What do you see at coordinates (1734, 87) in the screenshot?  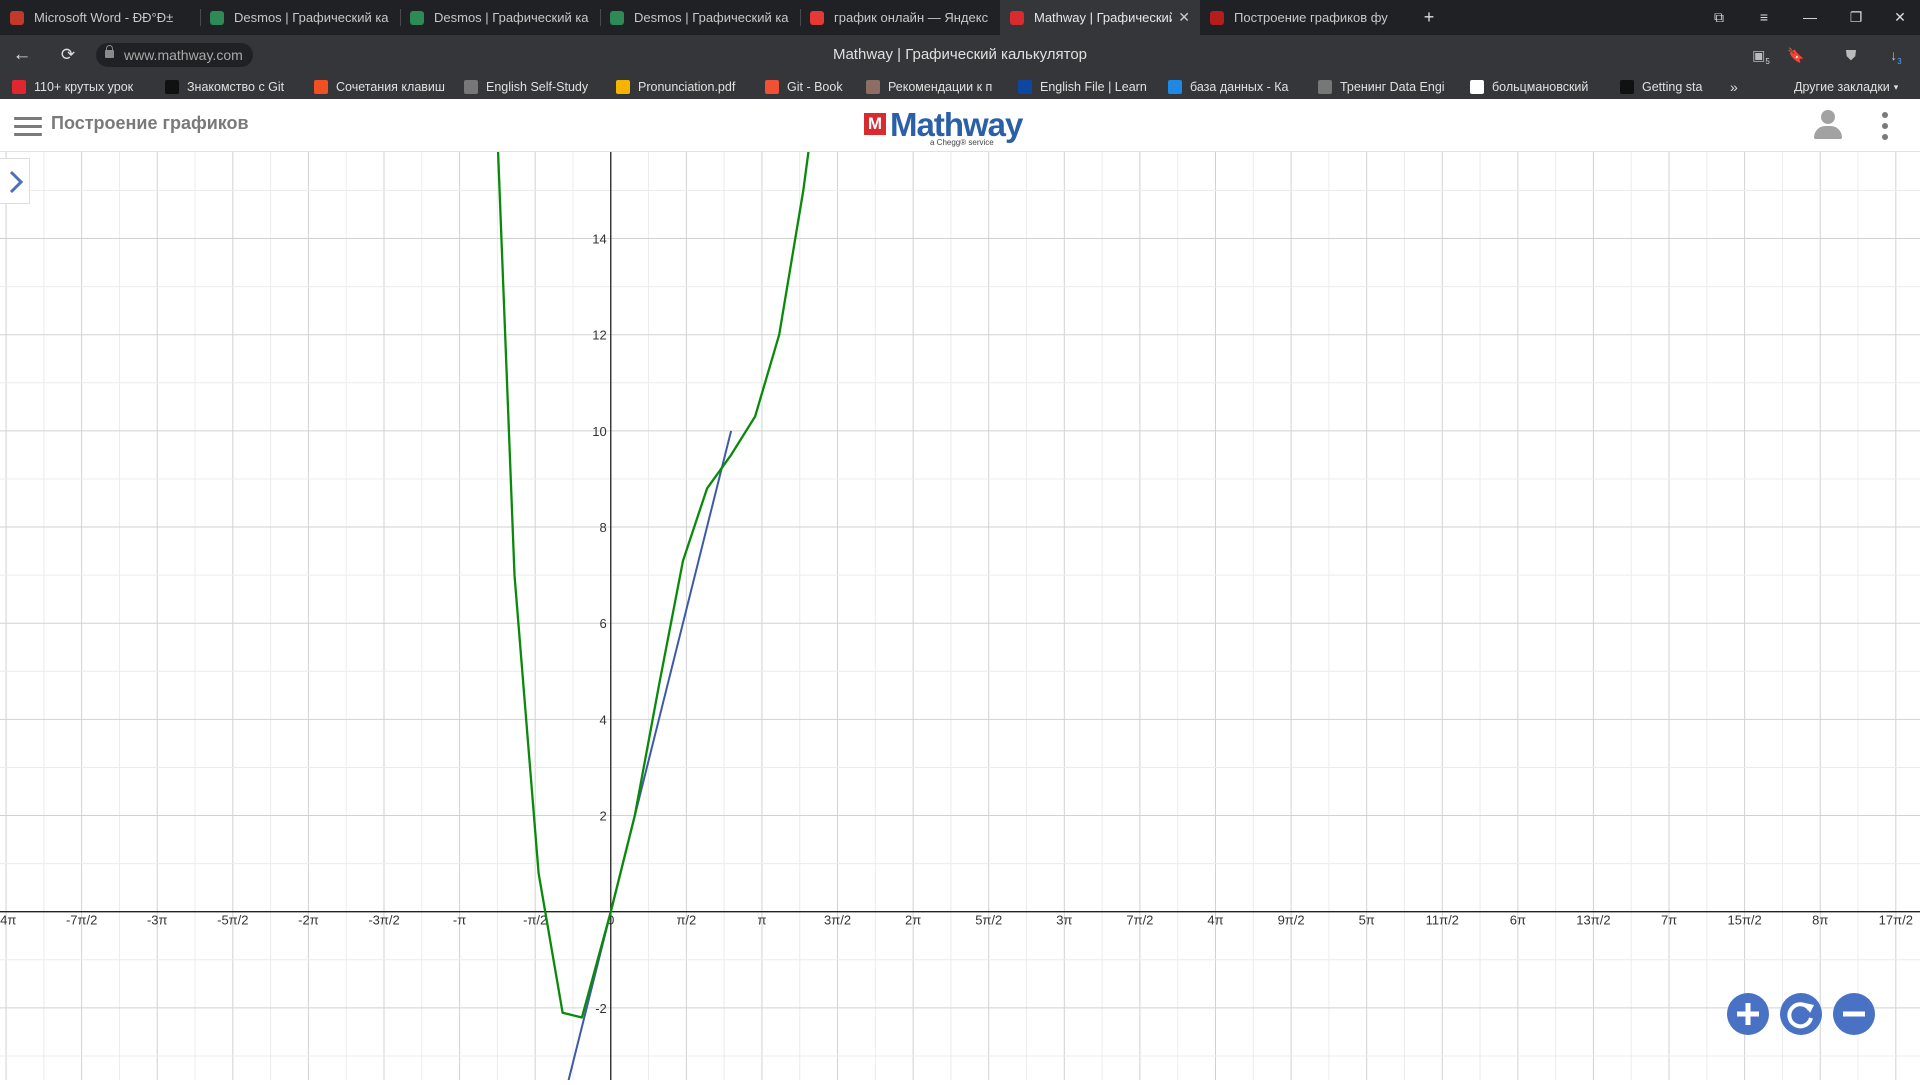 I see `bookmarks-overflow-chevron-icon: »` at bounding box center [1734, 87].